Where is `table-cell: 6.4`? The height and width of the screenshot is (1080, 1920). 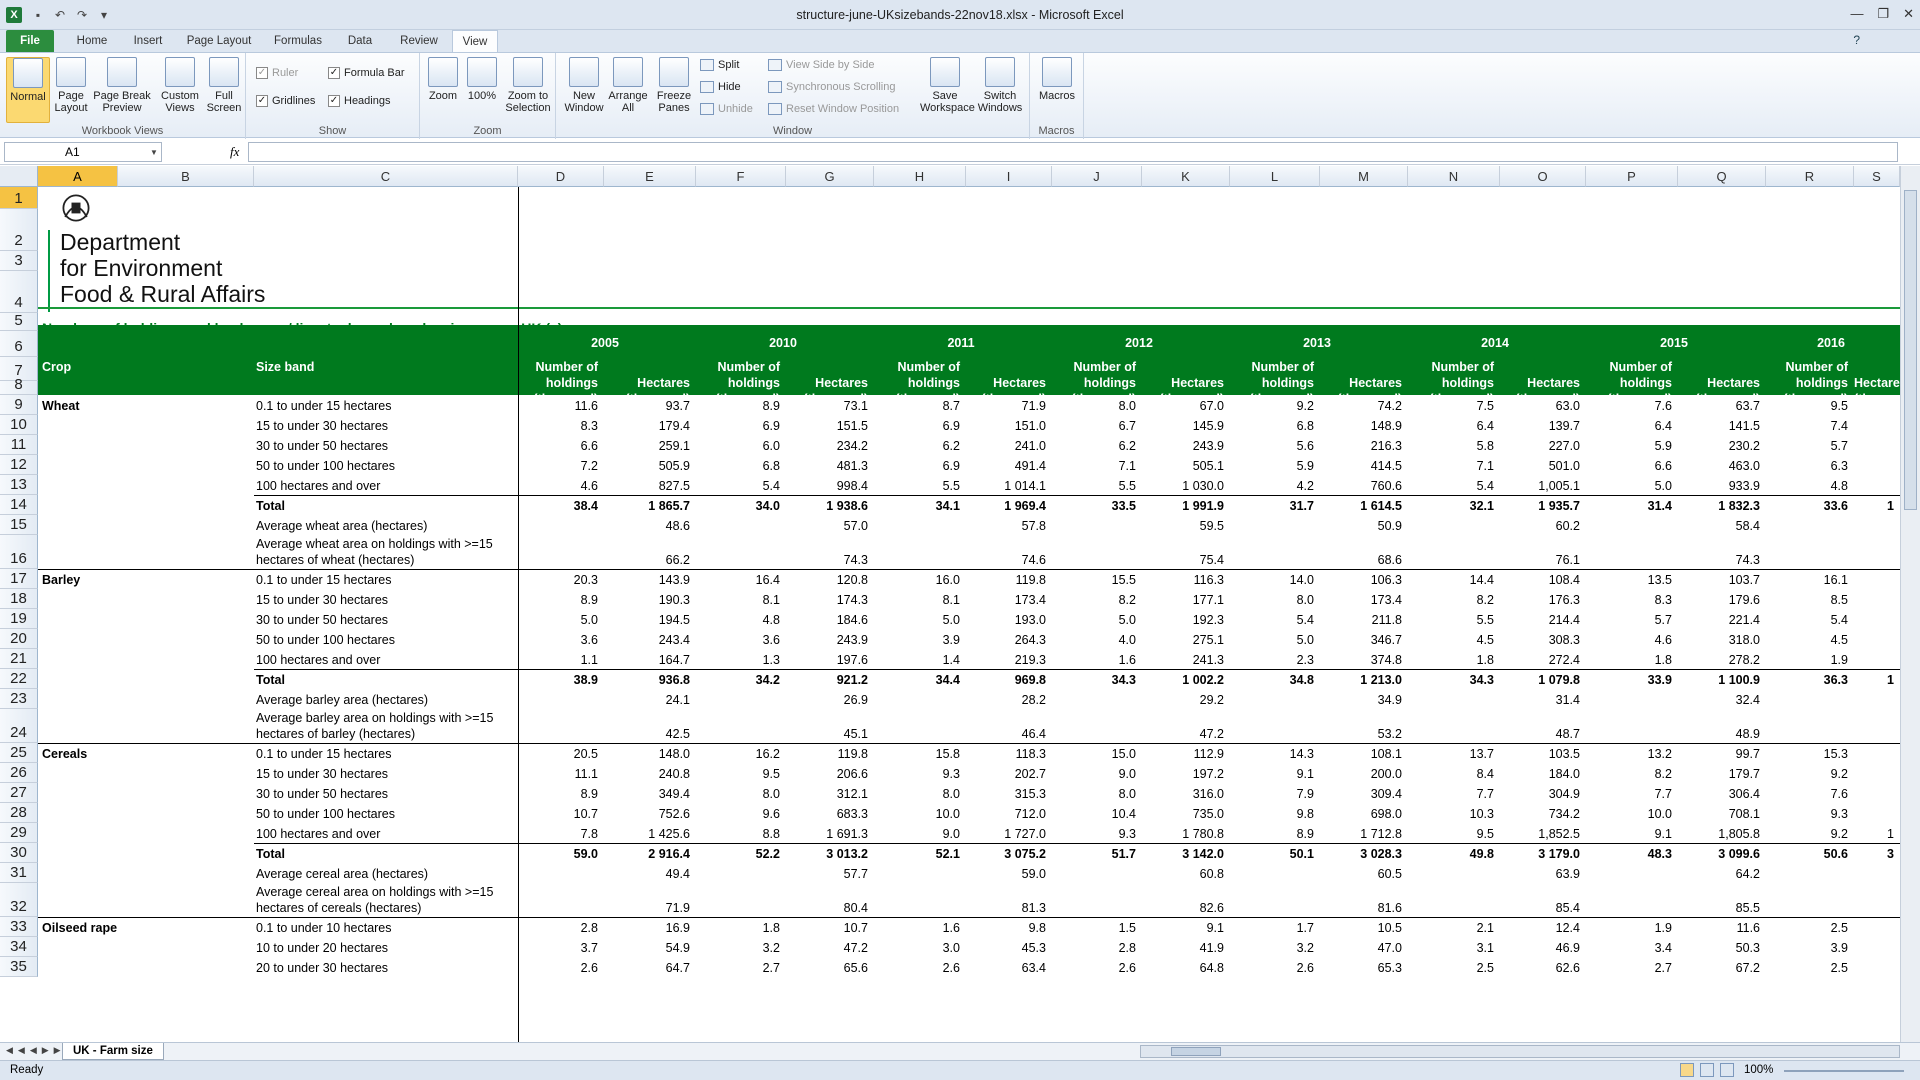 table-cell: 6.4 is located at coordinates (1629, 426).